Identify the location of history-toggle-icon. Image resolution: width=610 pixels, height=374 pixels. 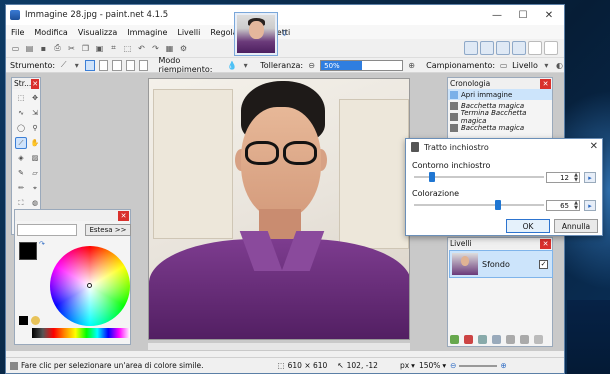
(487, 48).